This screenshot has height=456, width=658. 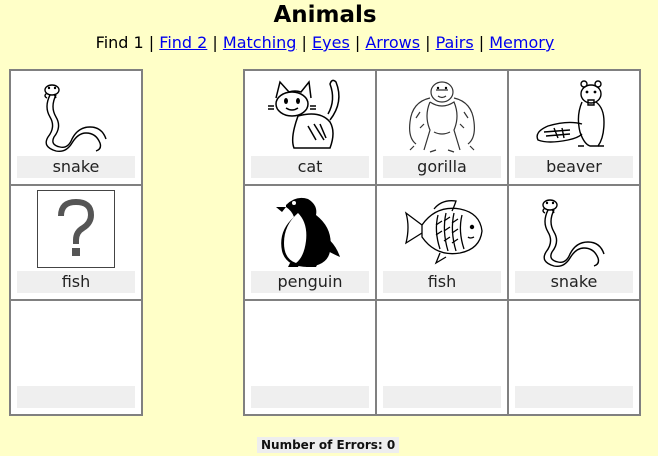 What do you see at coordinates (76, 357) in the screenshot?
I see `target-cell-empty` at bounding box center [76, 357].